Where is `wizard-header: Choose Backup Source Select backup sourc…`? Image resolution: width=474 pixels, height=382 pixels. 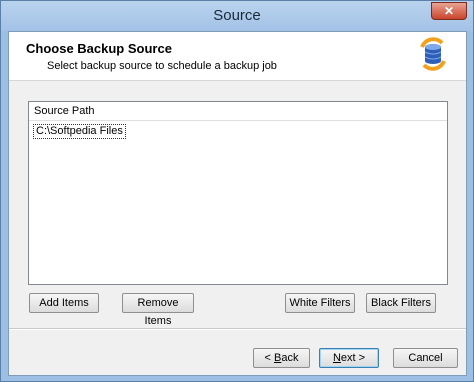
wizard-header: Choose Backup Source Select backup sourc… is located at coordinates (237, 56).